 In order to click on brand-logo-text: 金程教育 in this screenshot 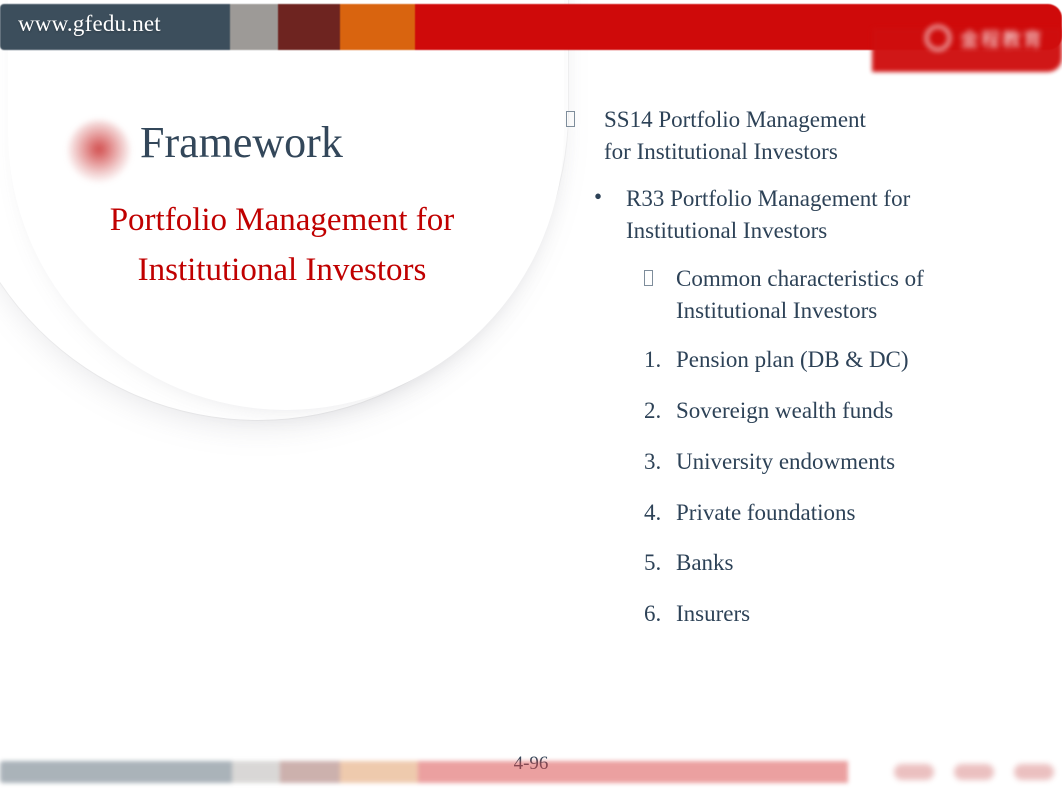, I will do `click(1001, 40)`.